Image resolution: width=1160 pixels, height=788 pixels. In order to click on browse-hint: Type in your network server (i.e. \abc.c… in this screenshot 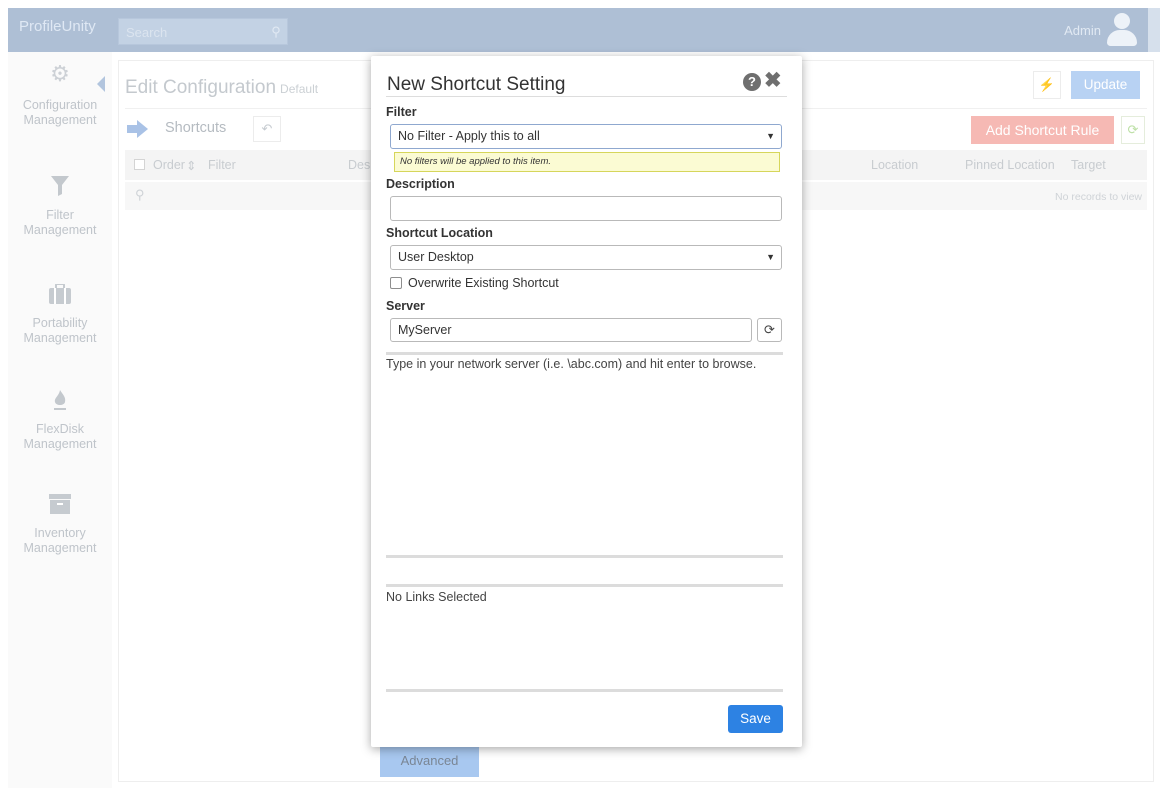, I will do `click(571, 364)`.